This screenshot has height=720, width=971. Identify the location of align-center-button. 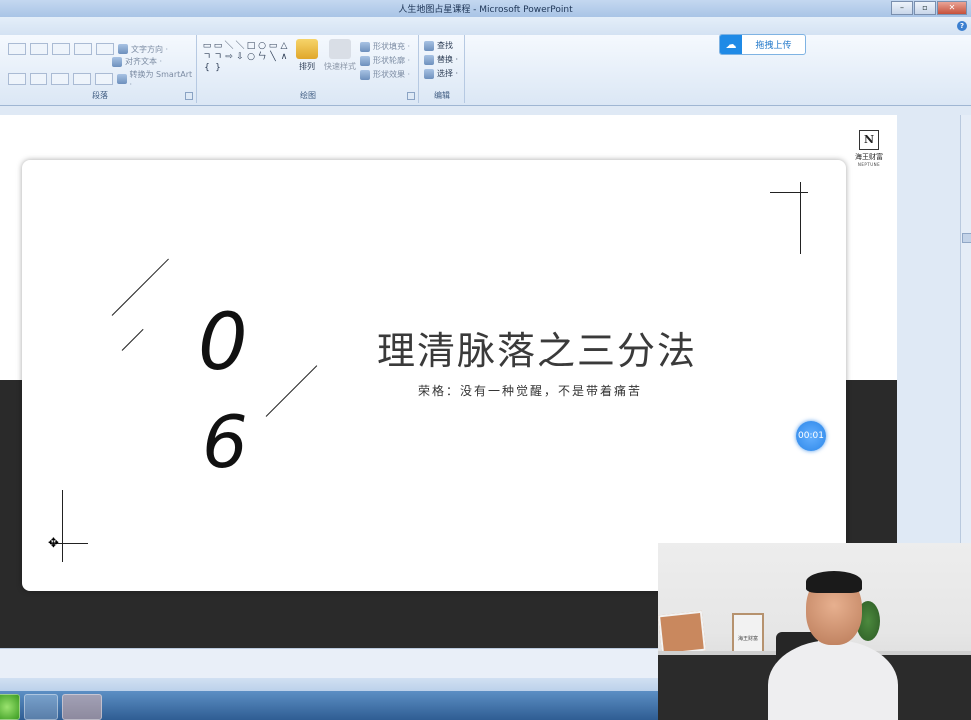
(38, 79).